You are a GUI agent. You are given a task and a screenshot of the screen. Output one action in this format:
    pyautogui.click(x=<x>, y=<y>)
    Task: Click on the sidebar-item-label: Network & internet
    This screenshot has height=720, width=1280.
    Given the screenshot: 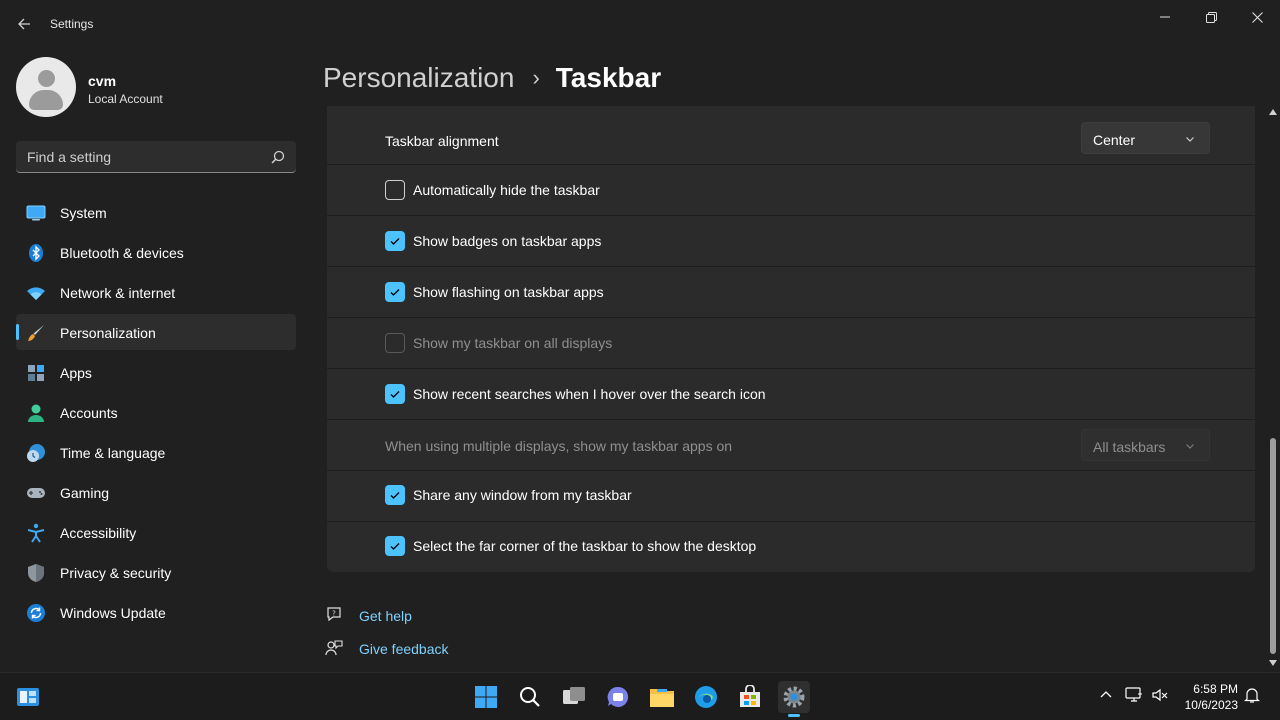 What is the action you would take?
    pyautogui.click(x=118, y=293)
    